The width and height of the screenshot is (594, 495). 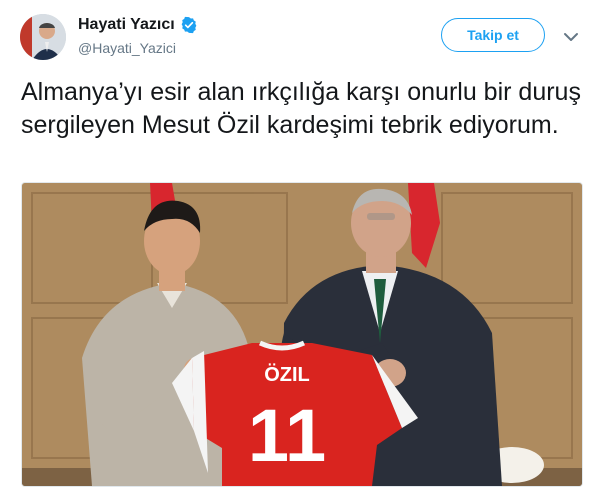 I want to click on jersey-number-text: 11, so click(x=287, y=435).